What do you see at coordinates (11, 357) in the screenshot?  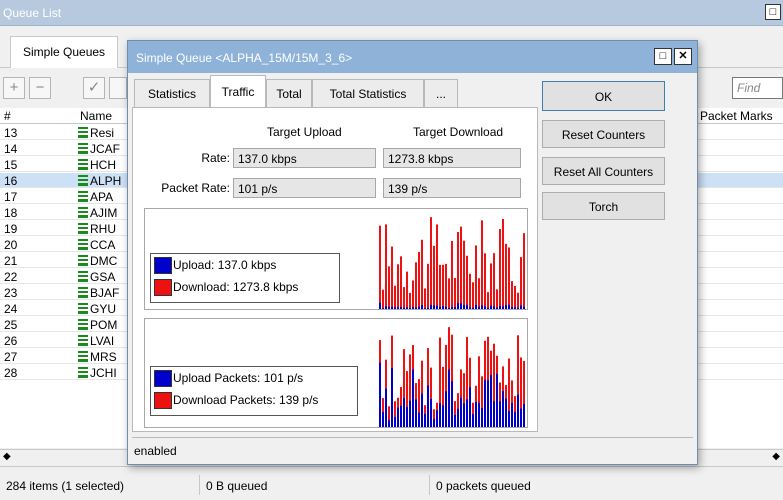 I see `row-number: 27` at bounding box center [11, 357].